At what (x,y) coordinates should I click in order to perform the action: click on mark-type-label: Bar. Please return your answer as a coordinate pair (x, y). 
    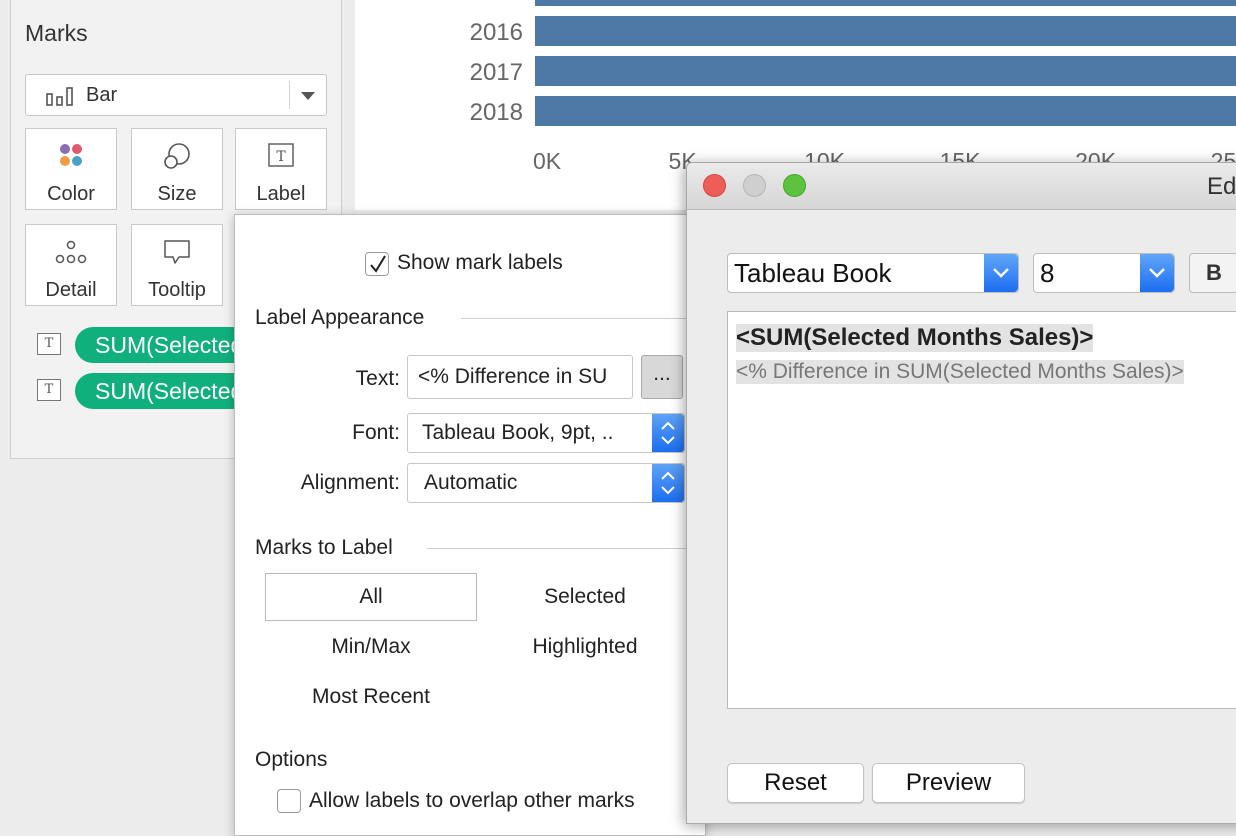
    Looking at the image, I should click on (102, 95).